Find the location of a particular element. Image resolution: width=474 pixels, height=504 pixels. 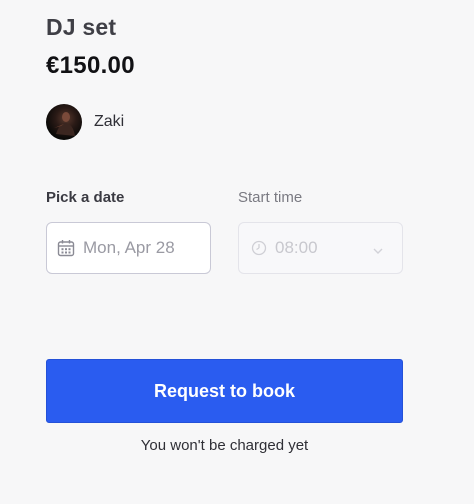

date-value: Mon, Apr 28 is located at coordinates (129, 247).